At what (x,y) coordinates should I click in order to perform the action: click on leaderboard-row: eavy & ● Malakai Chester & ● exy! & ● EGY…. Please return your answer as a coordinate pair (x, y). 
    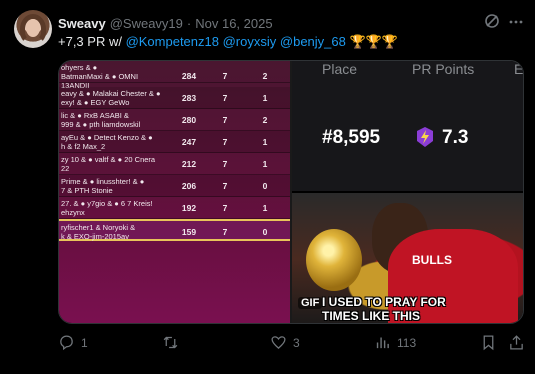
    Looking at the image, I should click on (175, 98).